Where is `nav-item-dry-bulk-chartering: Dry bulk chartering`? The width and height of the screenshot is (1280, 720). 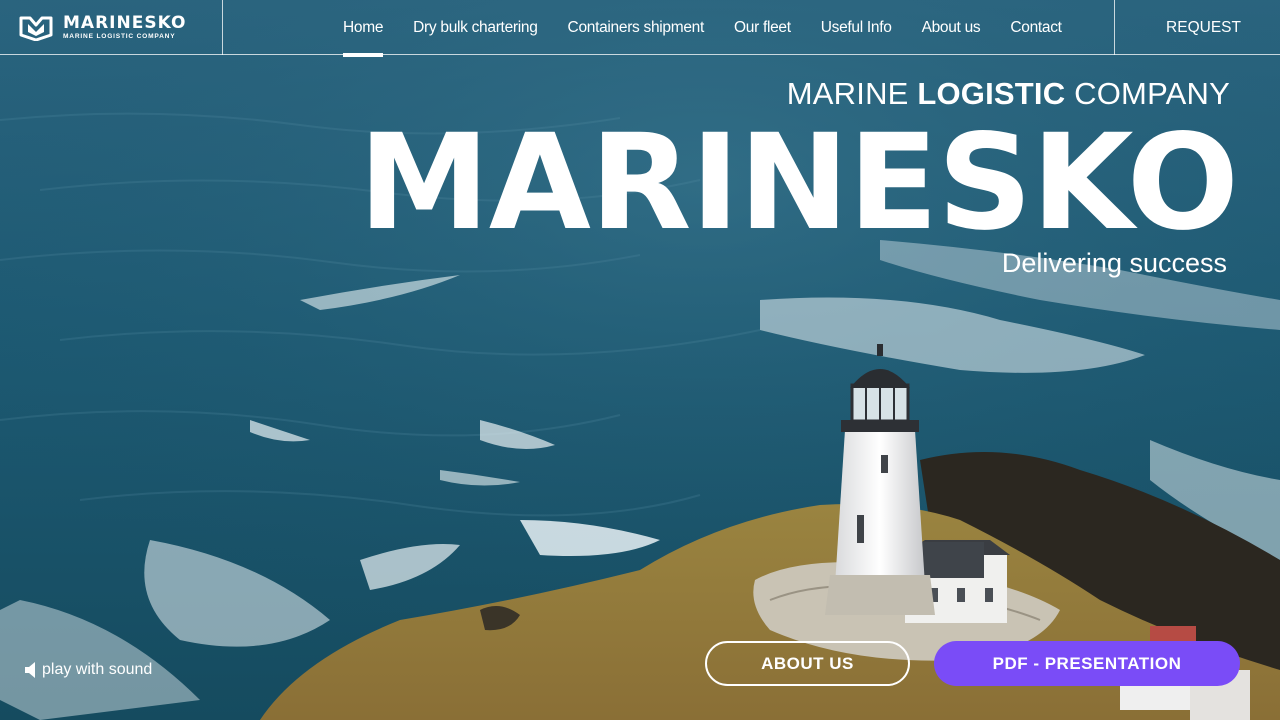
nav-item-dry-bulk-chartering: Dry bulk chartering is located at coordinates (475, 27).